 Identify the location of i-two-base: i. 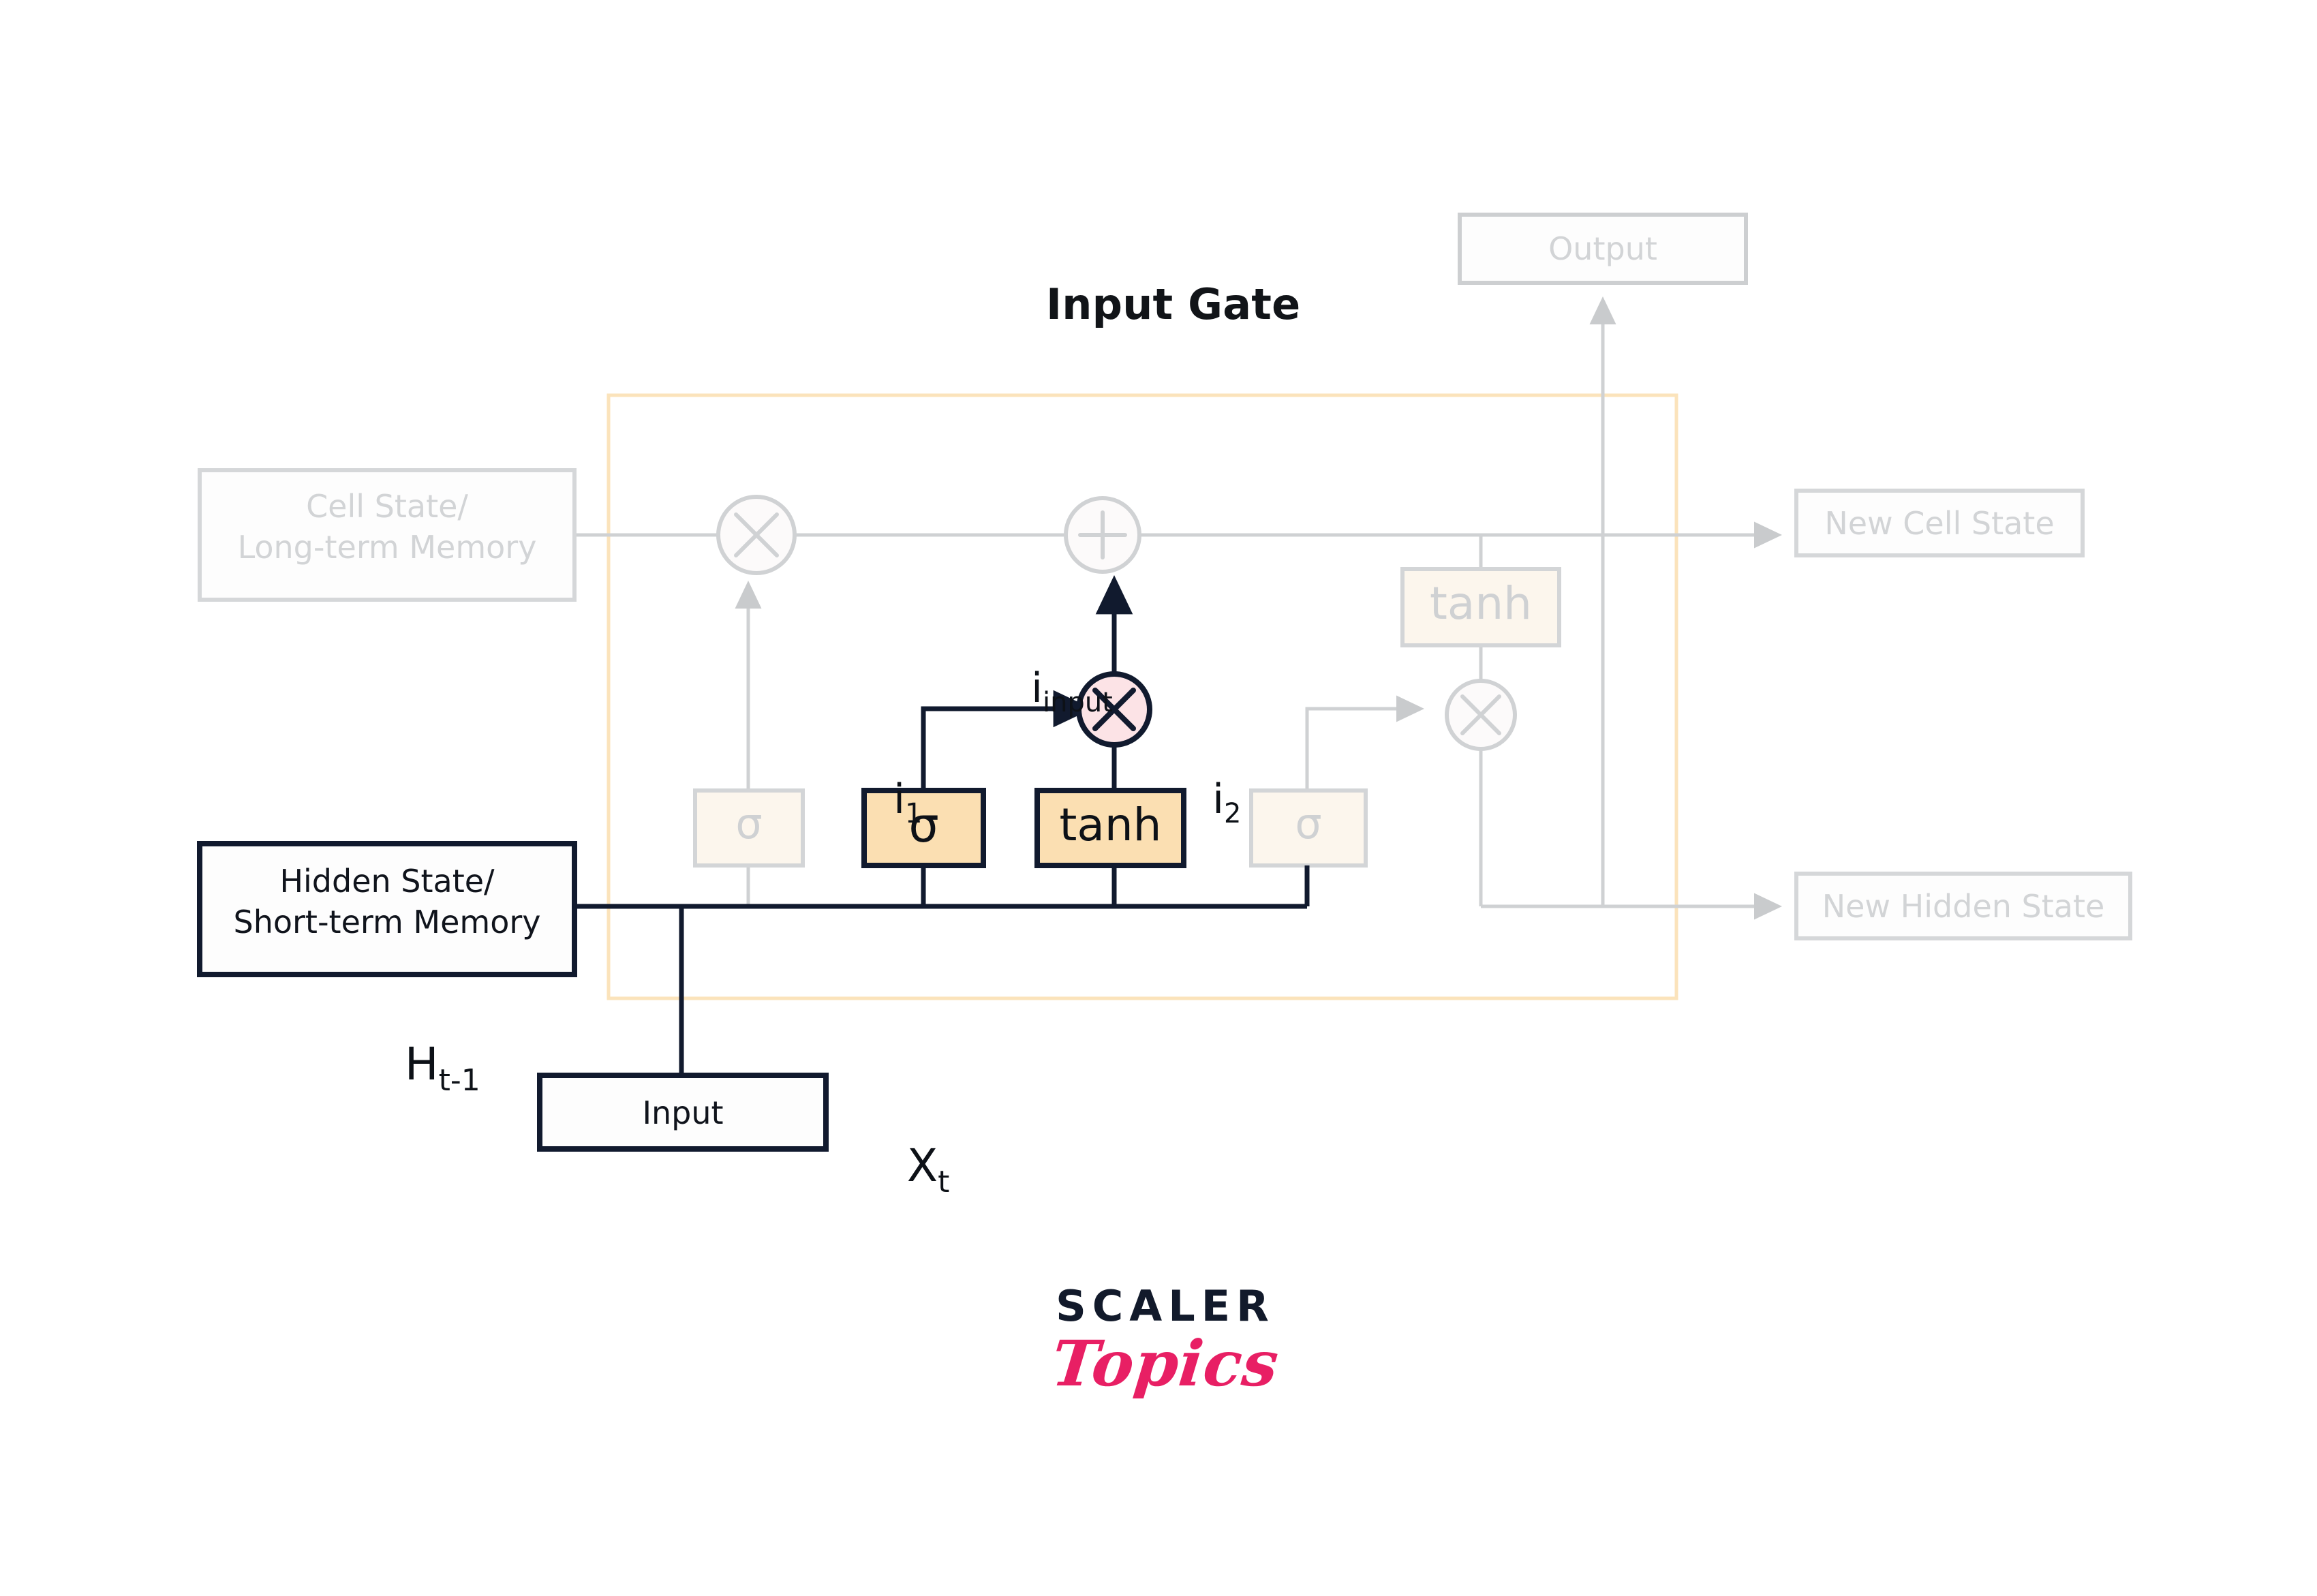
(1218, 799).